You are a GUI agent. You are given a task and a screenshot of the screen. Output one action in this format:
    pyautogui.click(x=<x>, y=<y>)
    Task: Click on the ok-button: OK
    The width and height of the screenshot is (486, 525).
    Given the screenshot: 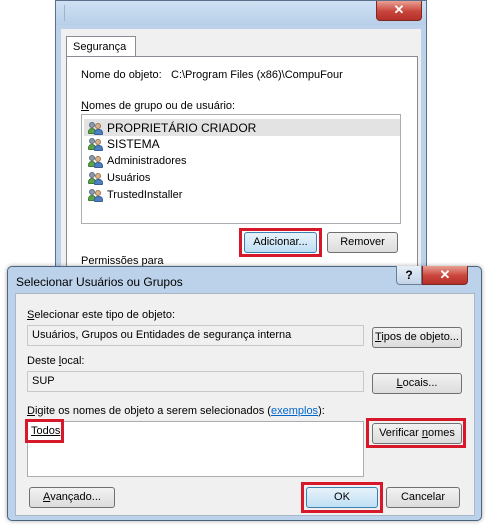 What is the action you would take?
    pyautogui.click(x=342, y=497)
    